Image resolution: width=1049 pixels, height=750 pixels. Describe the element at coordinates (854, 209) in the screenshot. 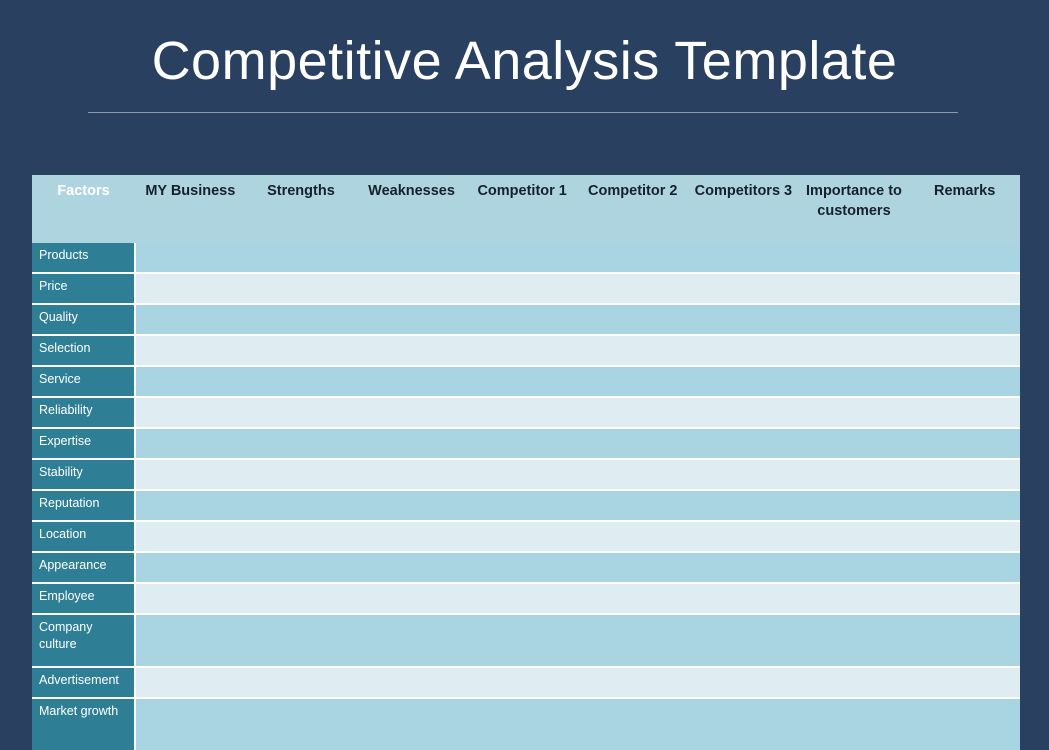

I see `column-header-importance-to-customers: Importance to customers` at that location.